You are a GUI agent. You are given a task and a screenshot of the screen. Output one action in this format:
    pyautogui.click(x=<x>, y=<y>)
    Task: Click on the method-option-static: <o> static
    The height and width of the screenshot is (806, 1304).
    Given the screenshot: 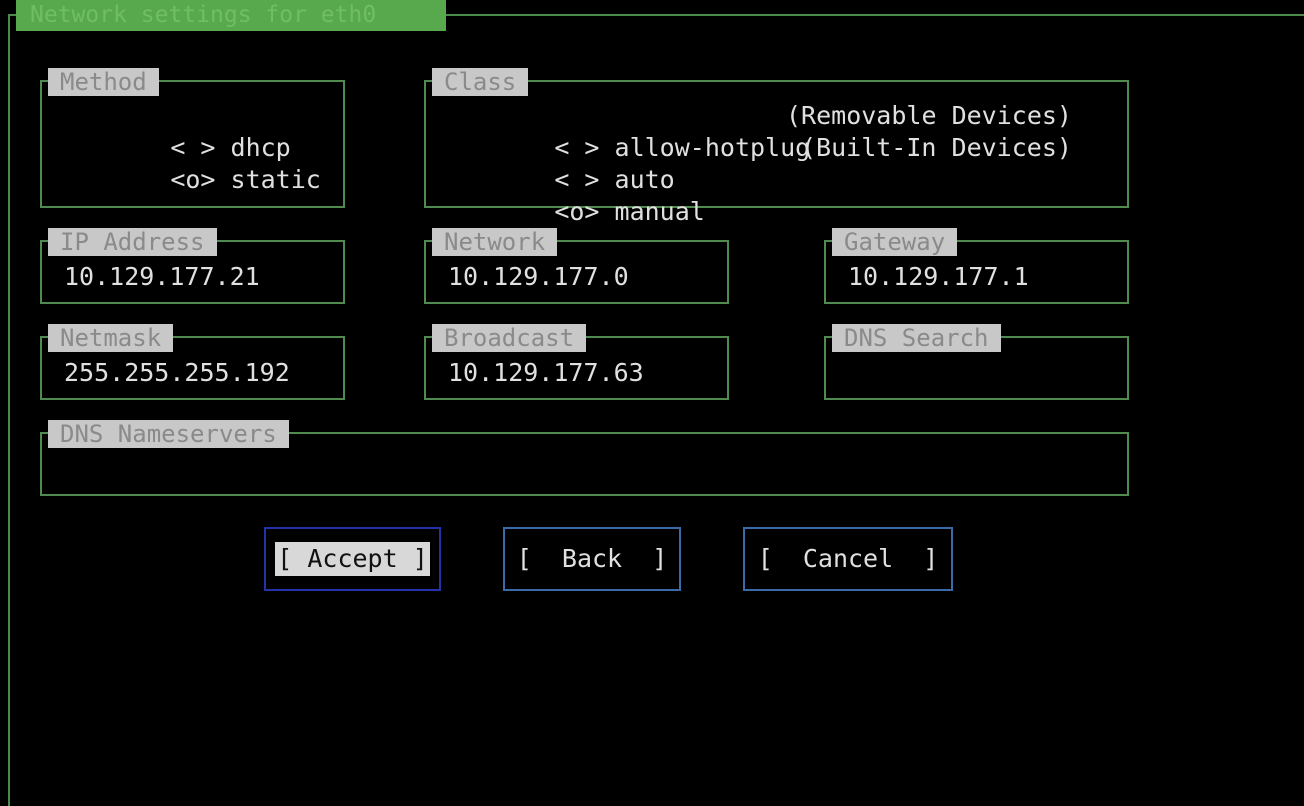 What is the action you would take?
    pyautogui.click(x=200, y=180)
    